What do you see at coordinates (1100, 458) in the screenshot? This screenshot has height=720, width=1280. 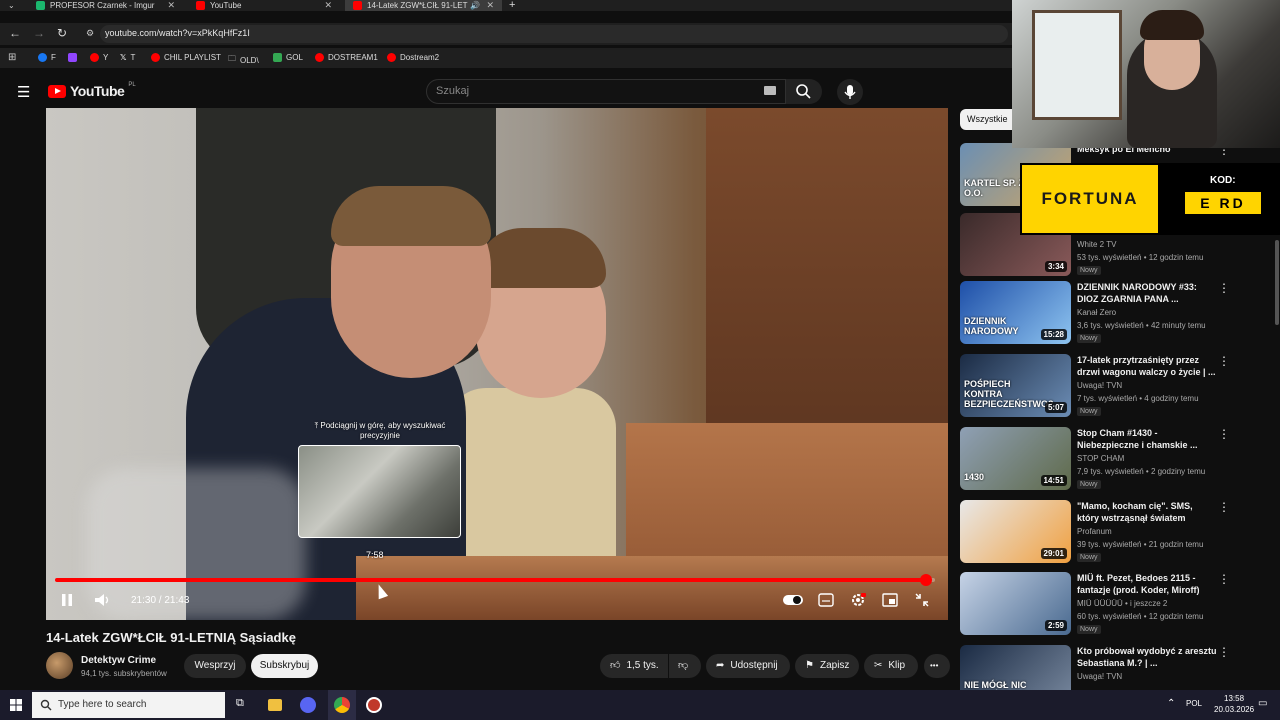 I see `recommended-channel-name: STOP CHAM` at bounding box center [1100, 458].